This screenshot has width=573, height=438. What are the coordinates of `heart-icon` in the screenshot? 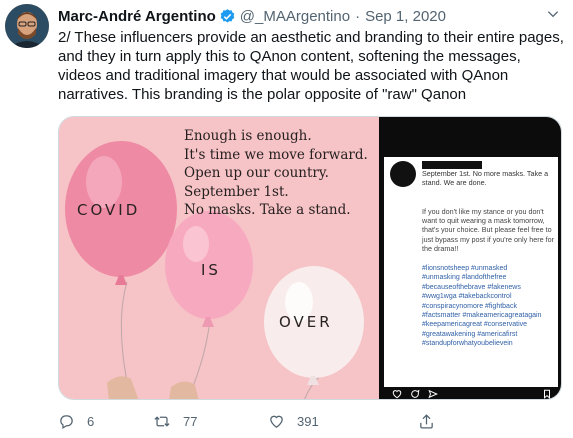 It's located at (397, 394).